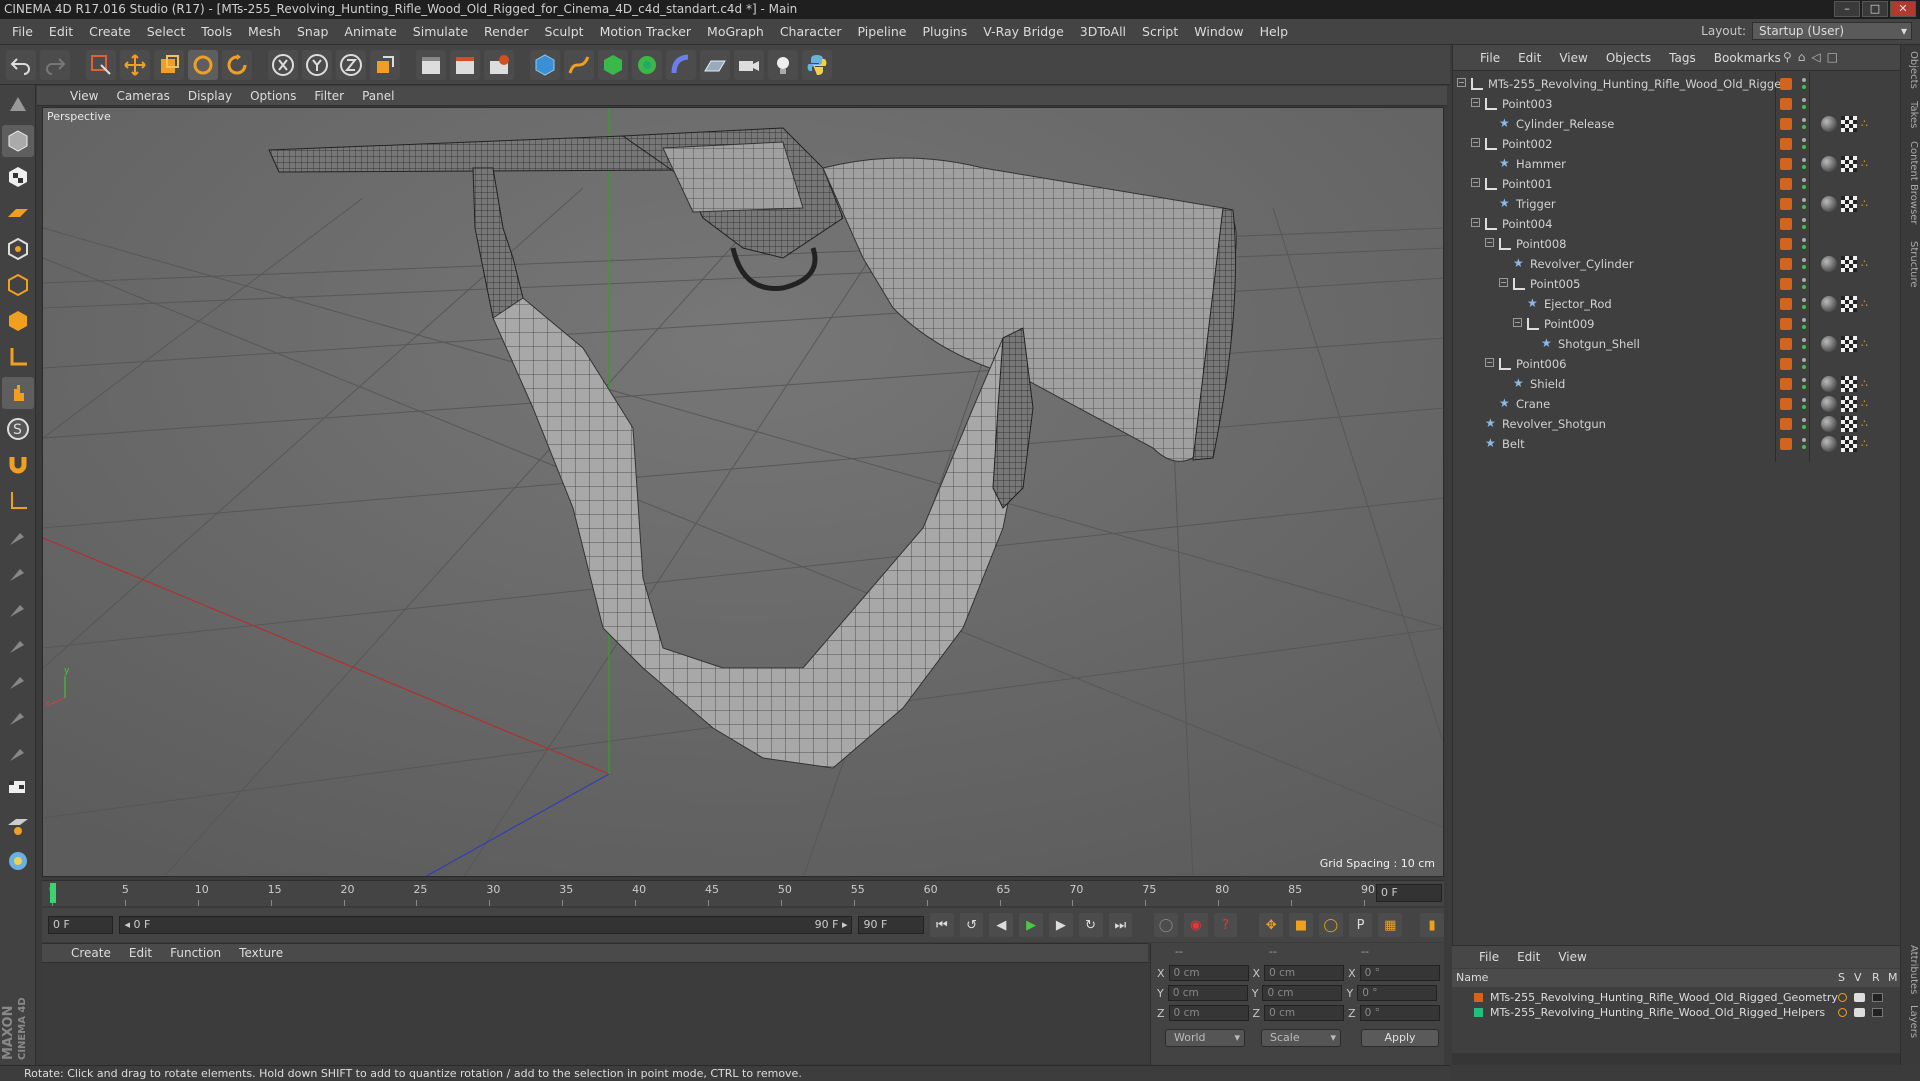 This screenshot has height=1081, width=1920. What do you see at coordinates (1489, 957) in the screenshot?
I see `layers-menu-file: File` at bounding box center [1489, 957].